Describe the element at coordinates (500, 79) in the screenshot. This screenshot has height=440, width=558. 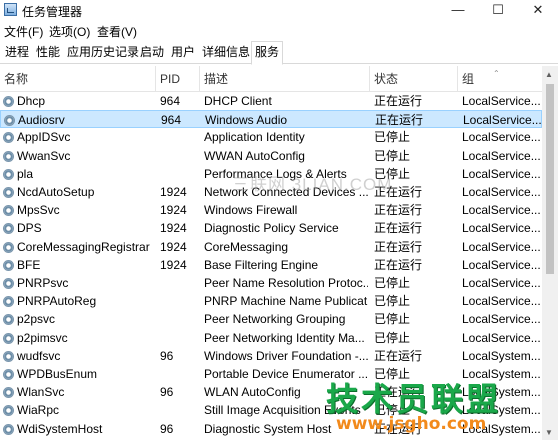
I see `column-header-group: 组` at that location.